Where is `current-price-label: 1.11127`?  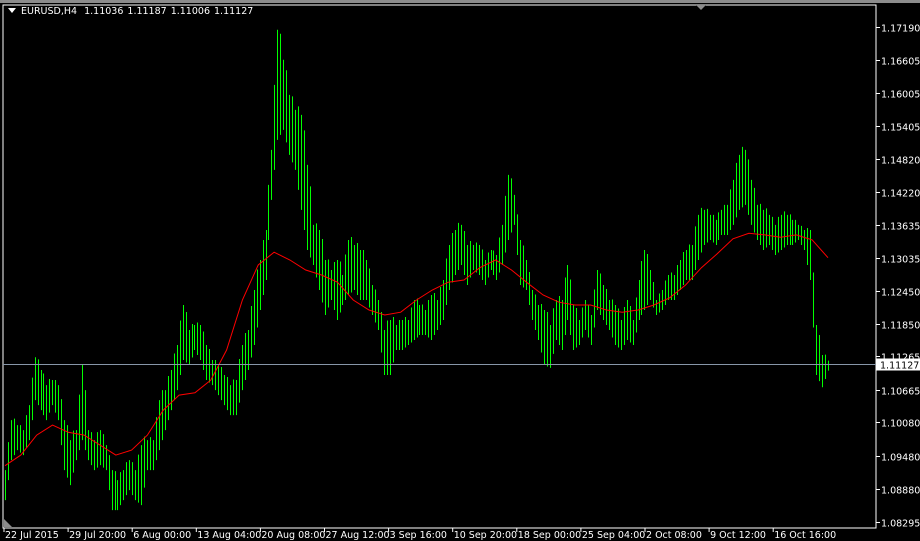 current-price-label: 1.11127 is located at coordinates (899, 366).